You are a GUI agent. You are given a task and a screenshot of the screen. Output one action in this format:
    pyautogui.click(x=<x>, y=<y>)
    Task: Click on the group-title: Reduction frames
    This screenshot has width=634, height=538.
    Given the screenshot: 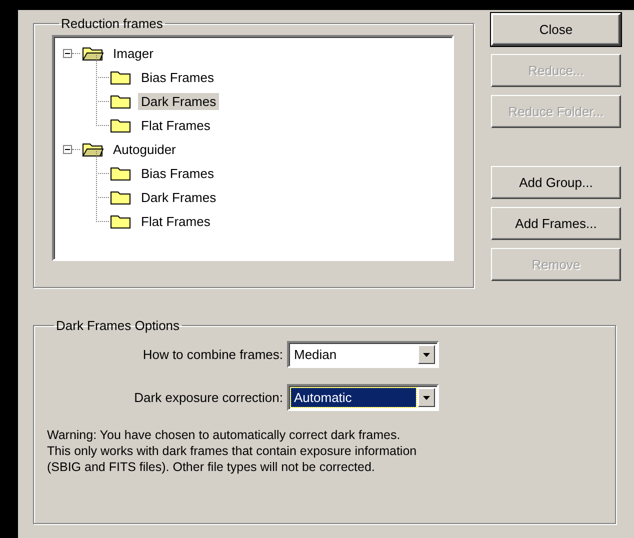 What is the action you would take?
    pyautogui.click(x=112, y=23)
    